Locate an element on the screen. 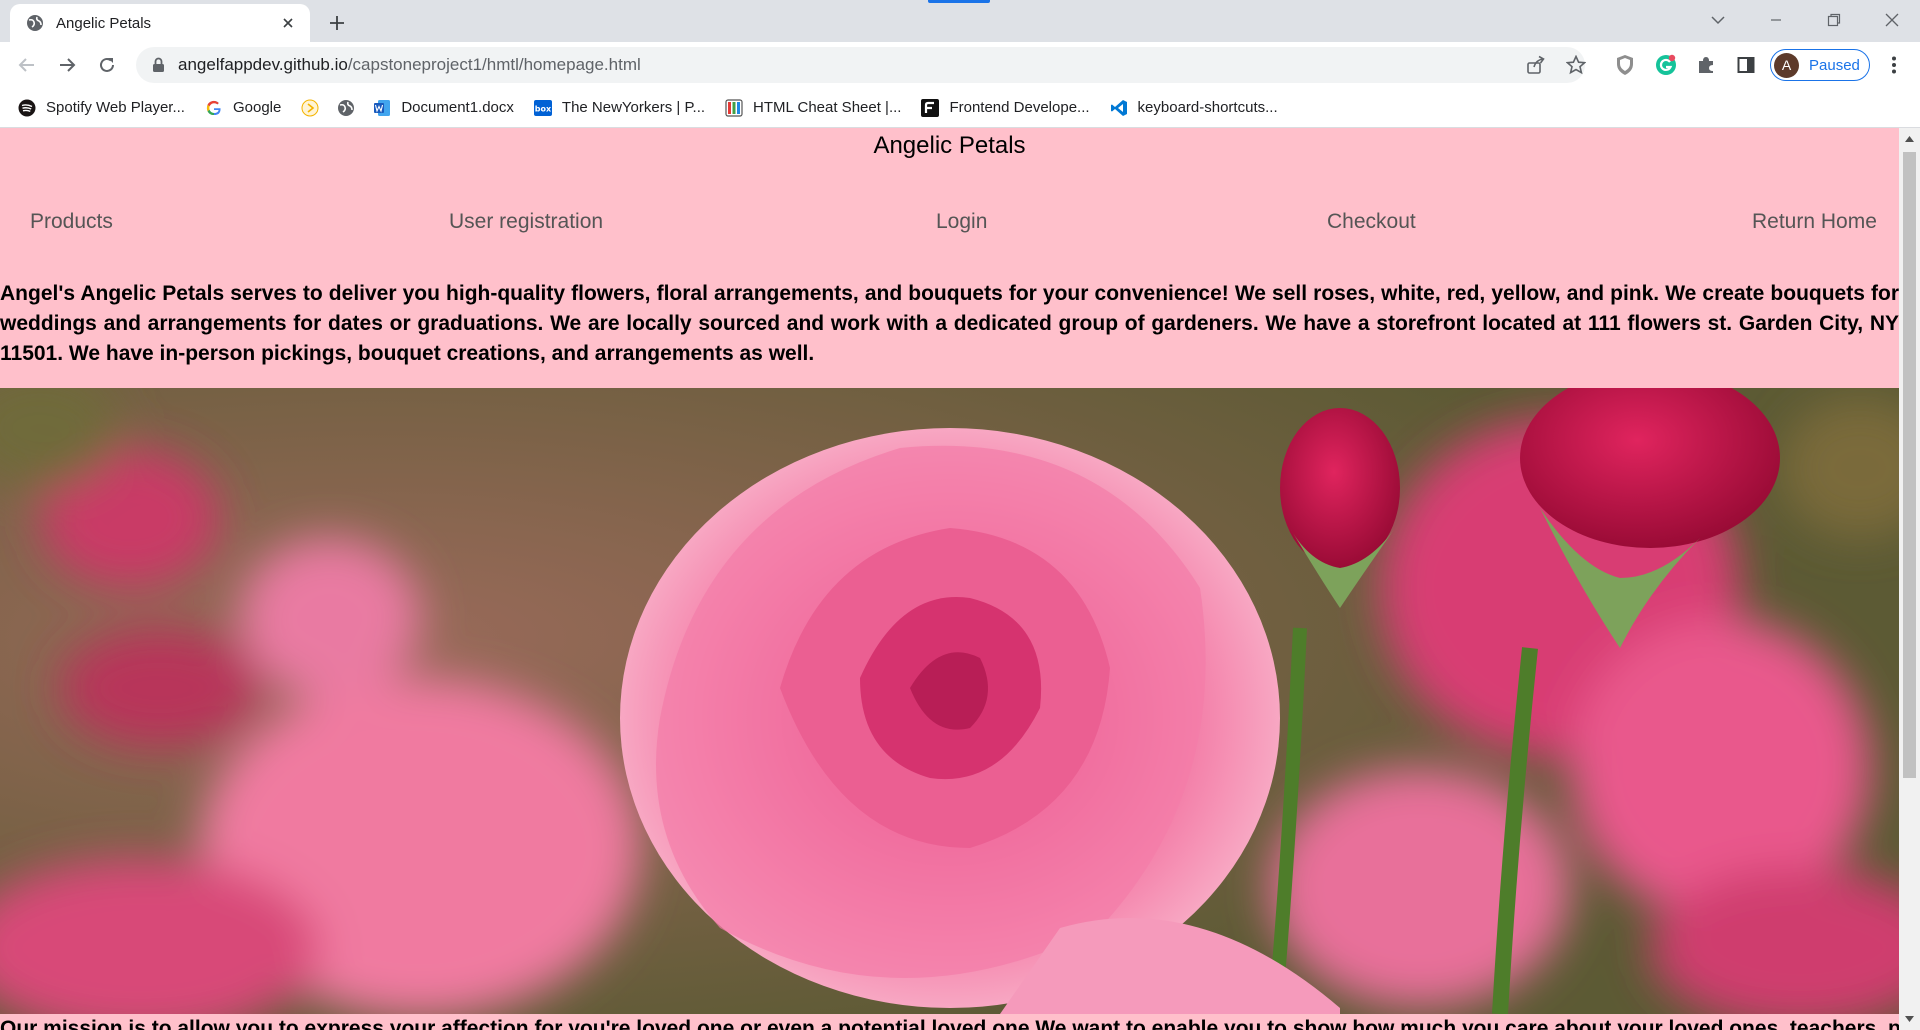 This screenshot has height=1030, width=1920. reload-icon is located at coordinates (107, 65).